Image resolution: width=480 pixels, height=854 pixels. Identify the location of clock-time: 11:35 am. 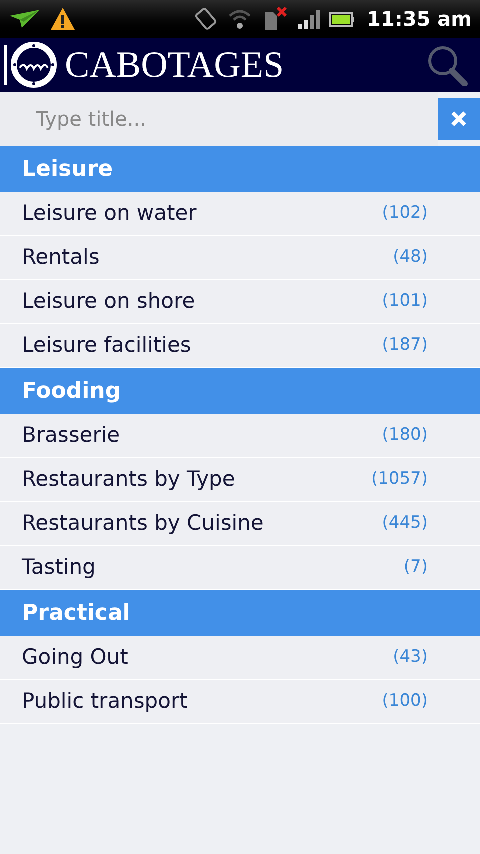
(419, 19).